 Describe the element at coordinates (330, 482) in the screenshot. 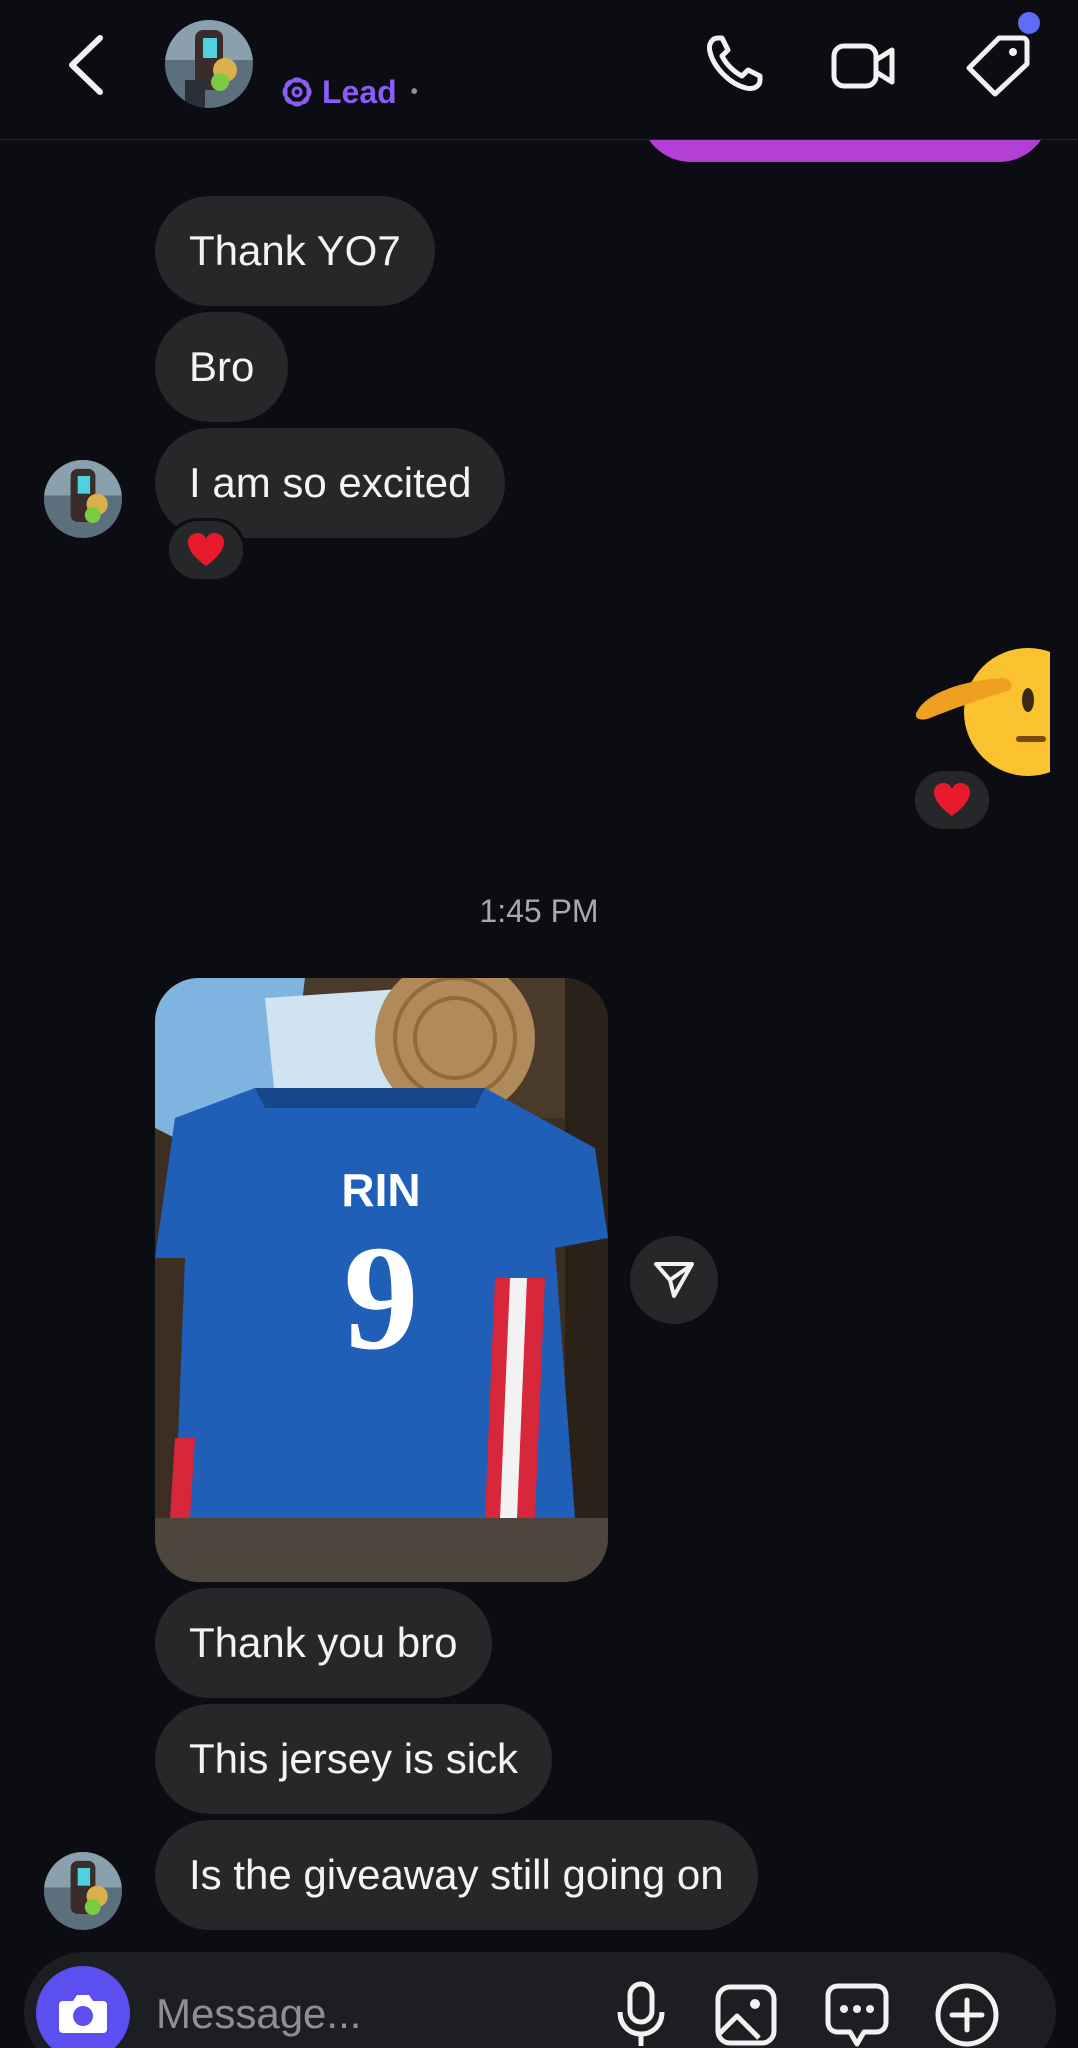

I see `message-text: I am so excited` at that location.